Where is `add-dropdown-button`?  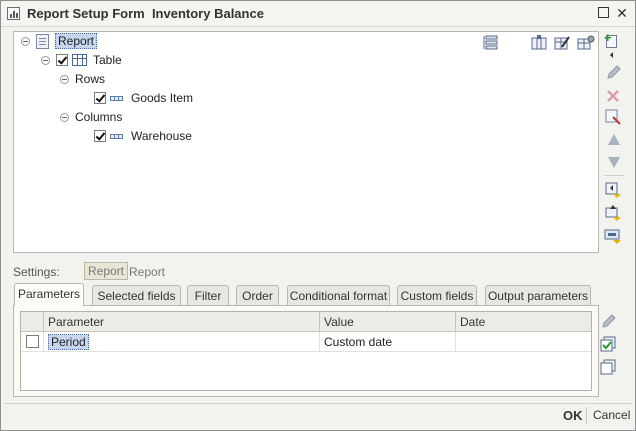 add-dropdown-button is located at coordinates (613, 53).